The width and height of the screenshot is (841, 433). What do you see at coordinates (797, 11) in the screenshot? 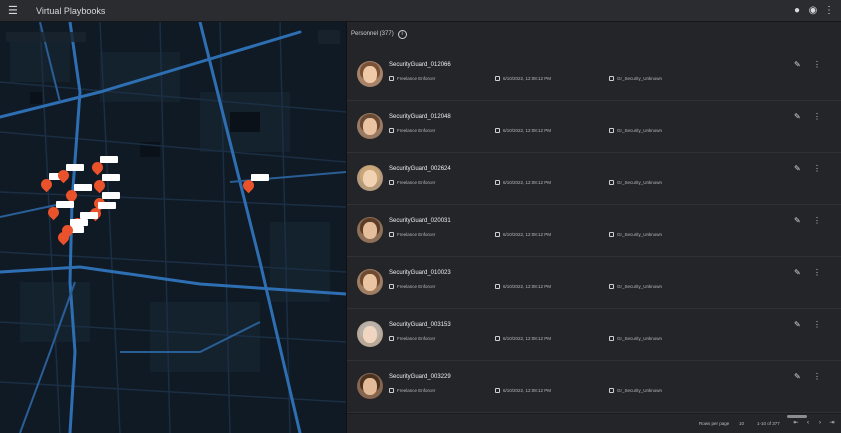
I see `notifications-icon: ●` at bounding box center [797, 11].